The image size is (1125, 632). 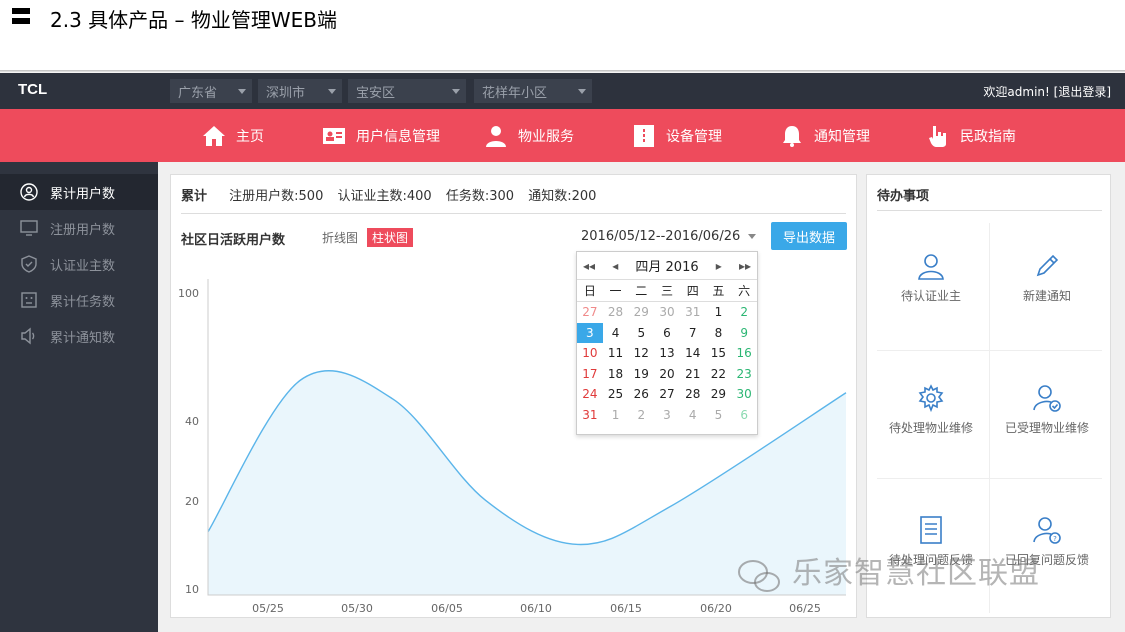 I want to click on todo-title: 待办事项, so click(x=903, y=196).